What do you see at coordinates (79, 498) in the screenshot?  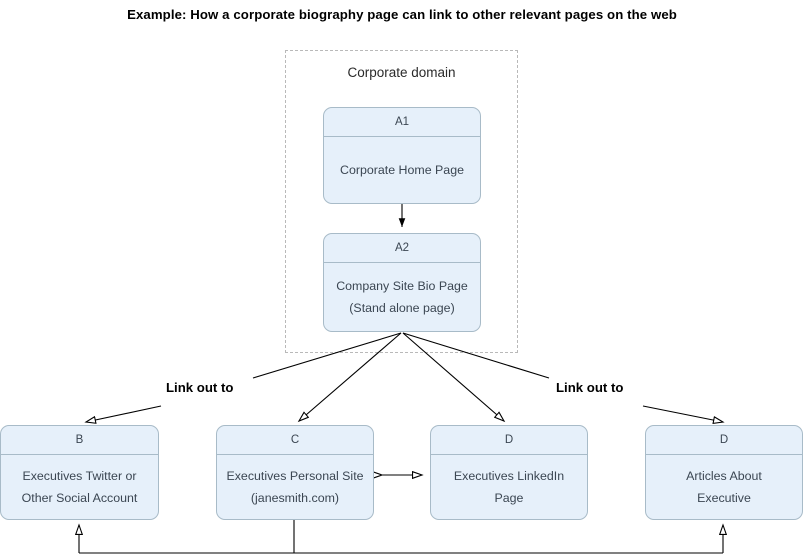 I see `node-b-line2: Other Social Account` at bounding box center [79, 498].